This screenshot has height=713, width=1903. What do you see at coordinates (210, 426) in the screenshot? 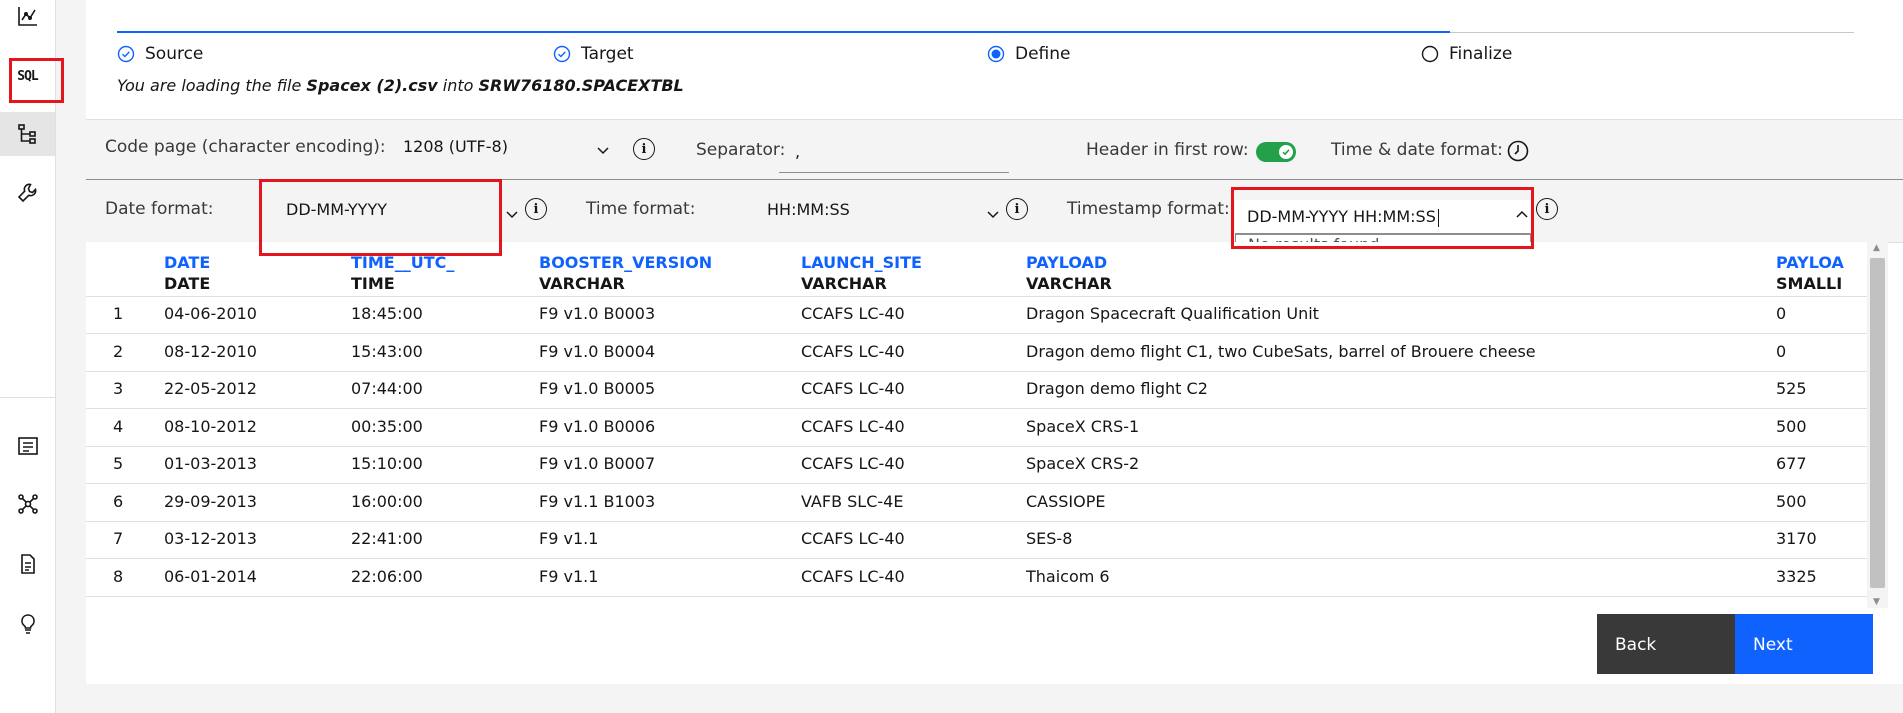
I see `table-cell: 08-10-2012` at bounding box center [210, 426].